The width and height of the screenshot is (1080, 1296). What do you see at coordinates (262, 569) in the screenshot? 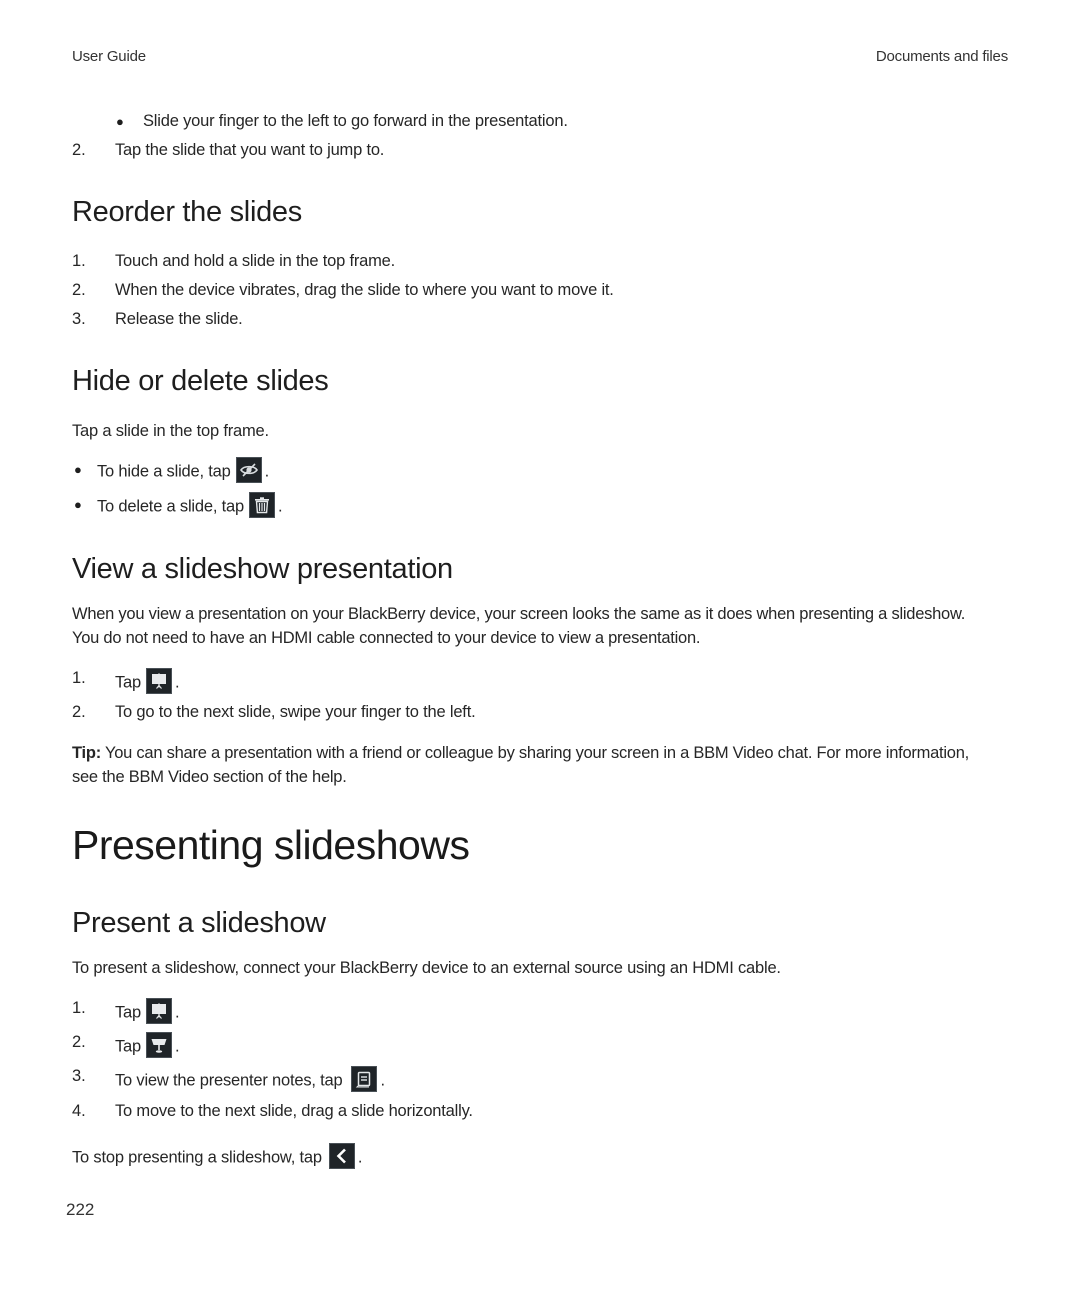
I see `section-heading-view-slideshow: View a slideshow presentation` at bounding box center [262, 569].